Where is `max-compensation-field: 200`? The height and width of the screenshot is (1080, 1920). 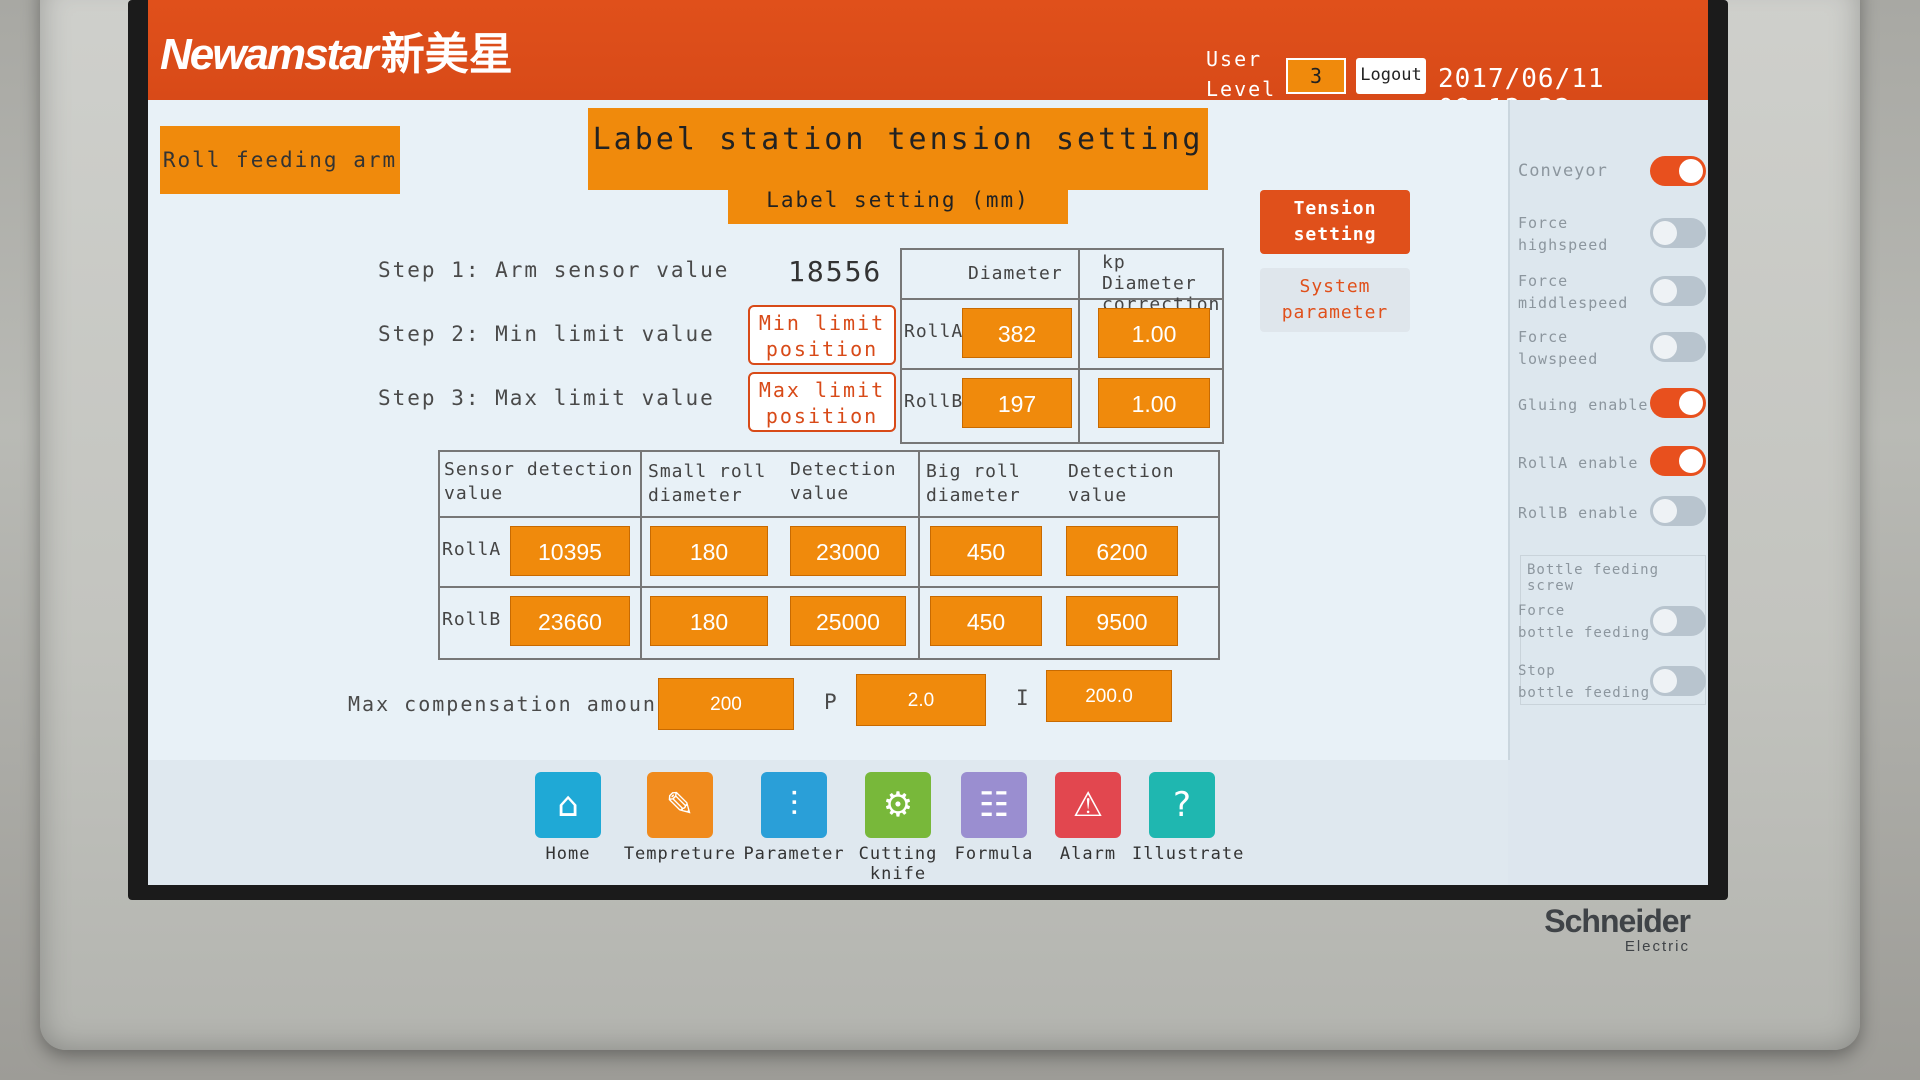 max-compensation-field: 200 is located at coordinates (726, 704).